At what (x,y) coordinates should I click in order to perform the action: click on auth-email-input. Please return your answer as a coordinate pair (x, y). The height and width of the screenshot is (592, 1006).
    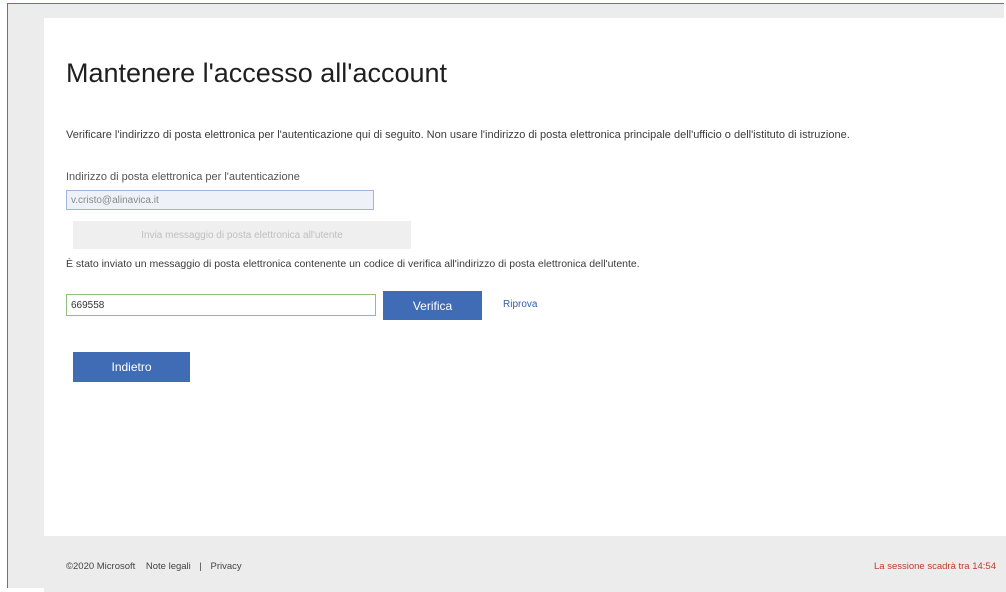
    Looking at the image, I should click on (220, 200).